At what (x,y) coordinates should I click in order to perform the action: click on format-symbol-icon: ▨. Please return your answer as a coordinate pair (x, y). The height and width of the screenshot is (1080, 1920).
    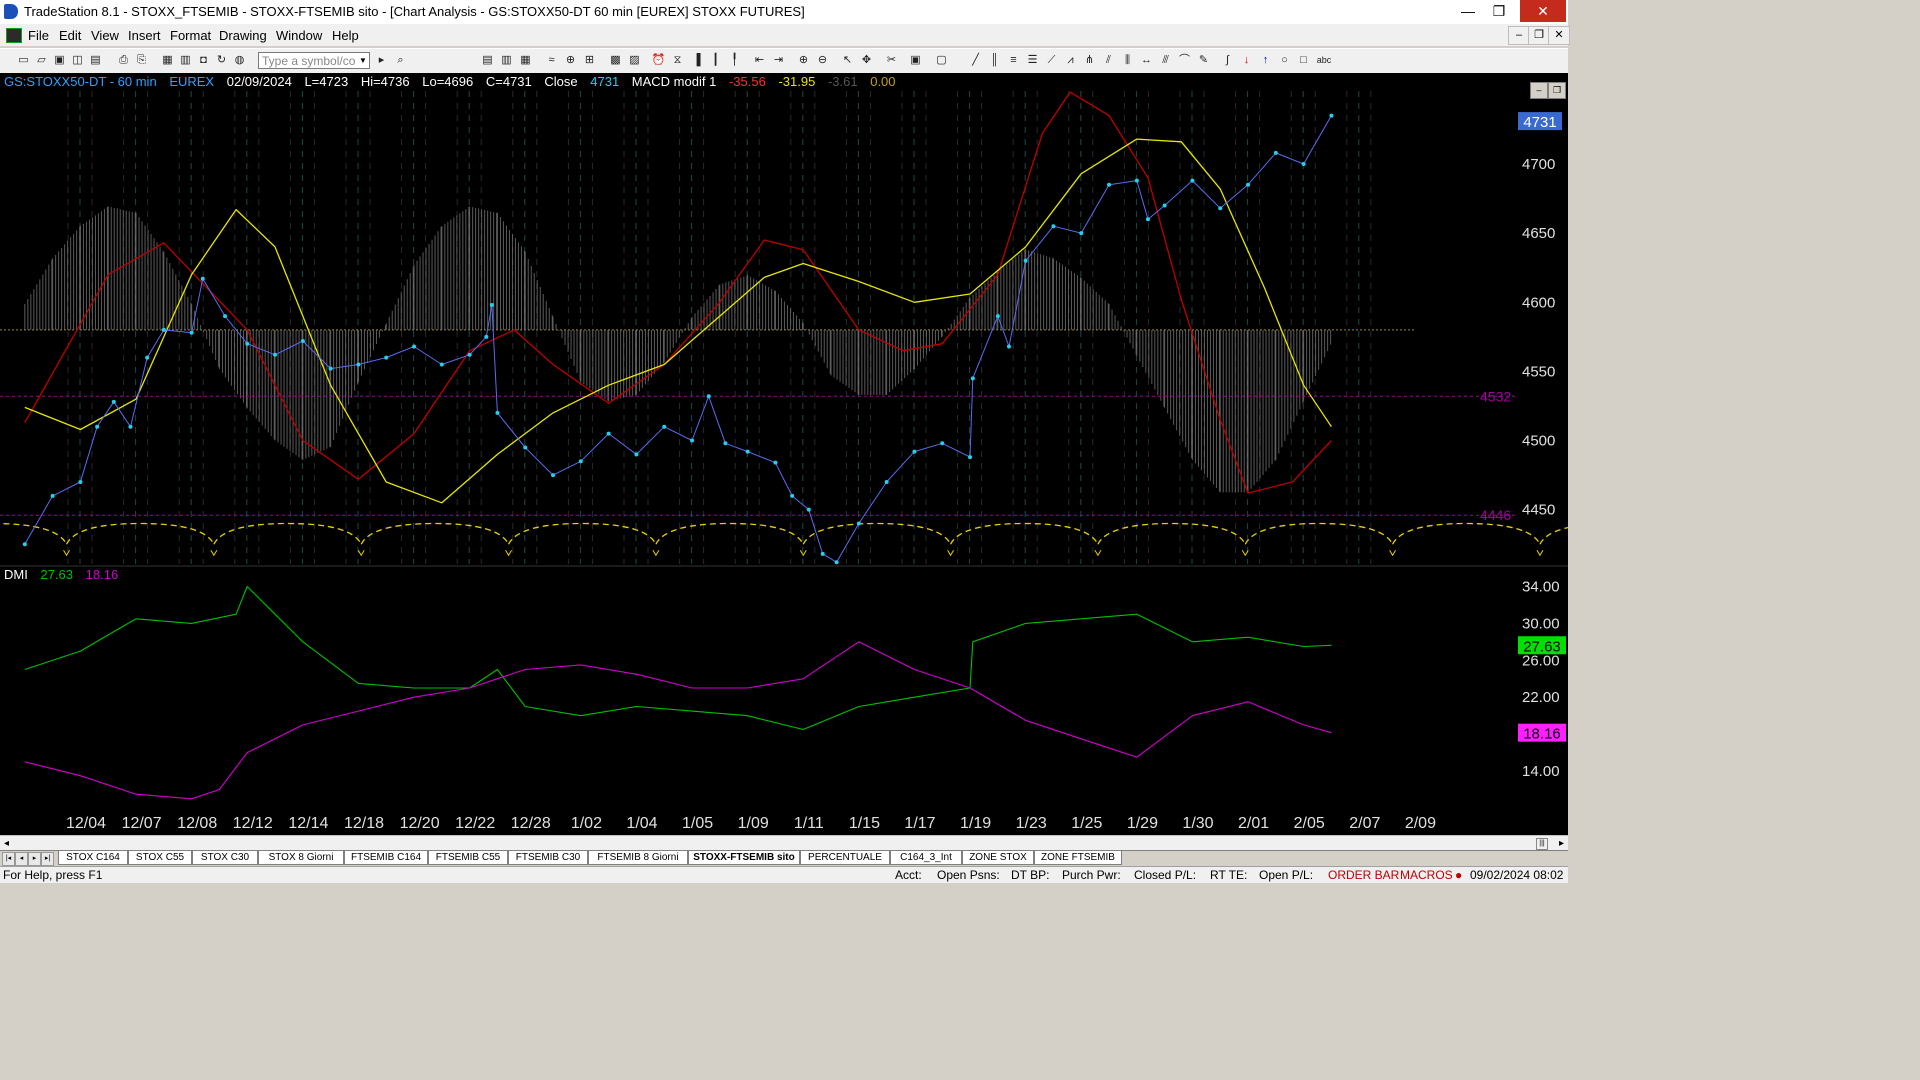
    Looking at the image, I should click on (634, 60).